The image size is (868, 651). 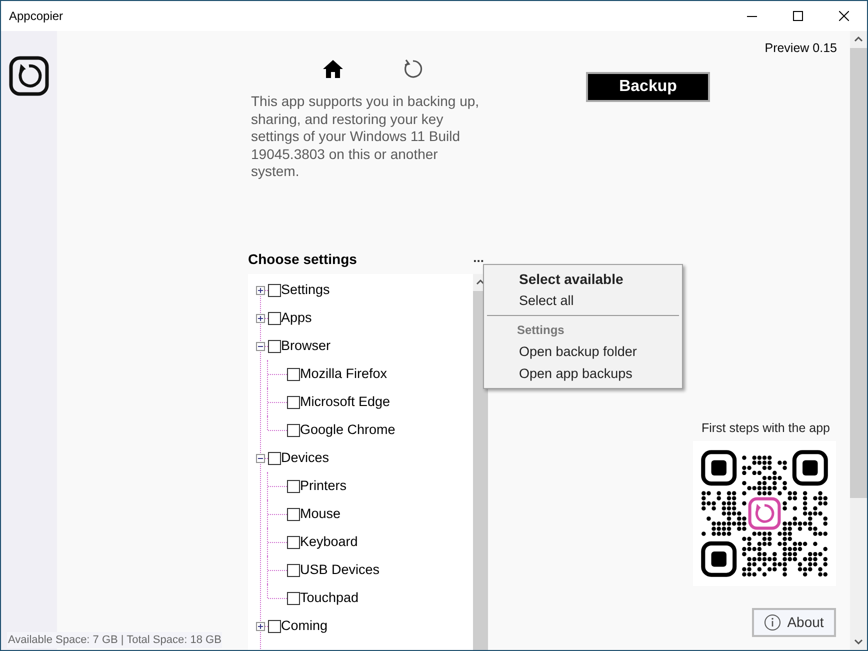 I want to click on app-logo-icon, so click(x=29, y=76).